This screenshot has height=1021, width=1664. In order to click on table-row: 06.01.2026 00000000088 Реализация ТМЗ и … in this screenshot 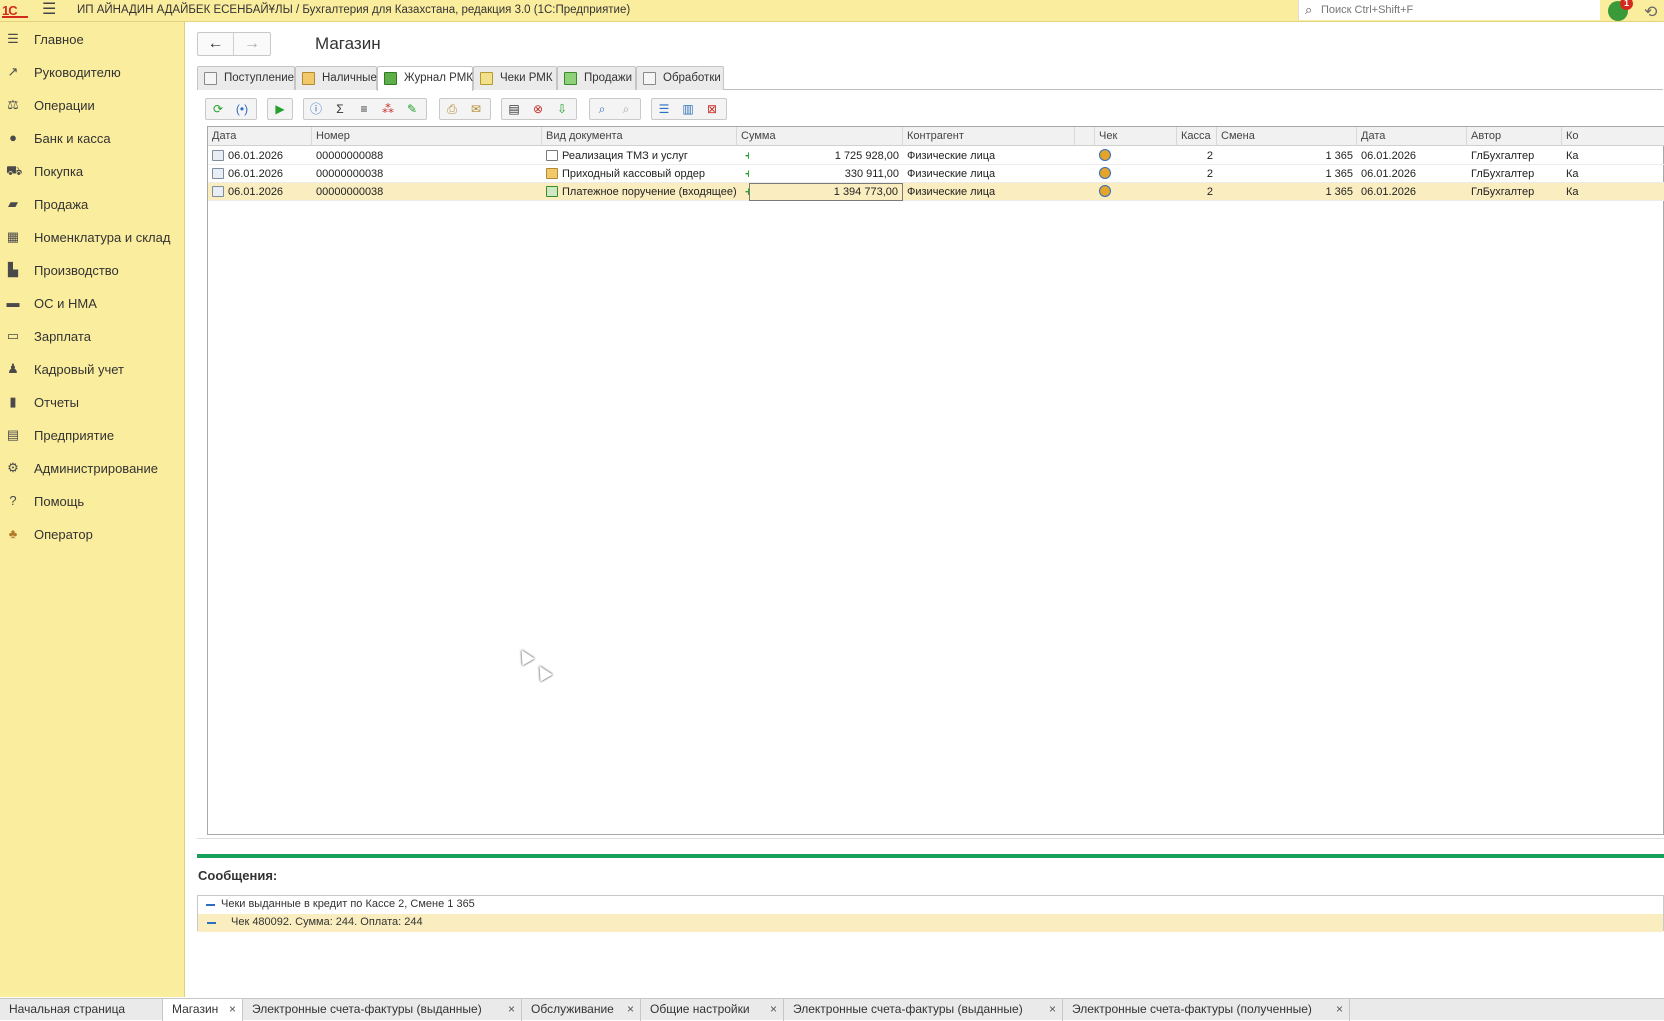, I will do `click(936, 156)`.